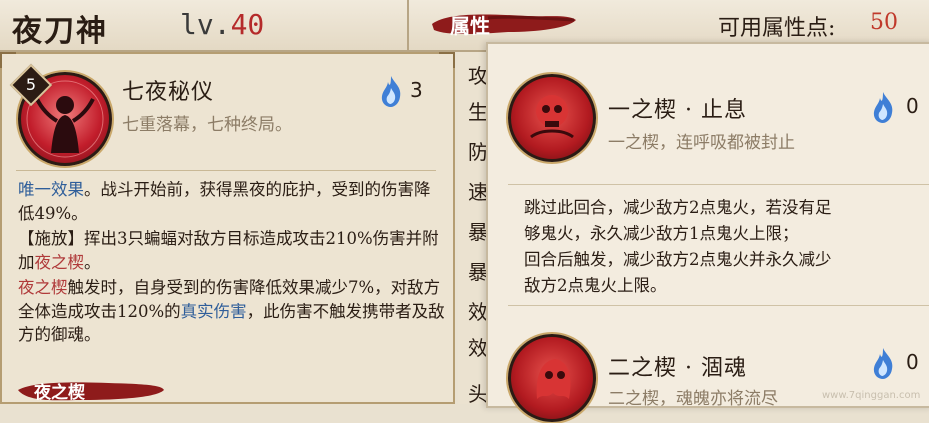 This screenshot has width=929, height=423. I want to click on red-ghost-icon, so click(552, 378).